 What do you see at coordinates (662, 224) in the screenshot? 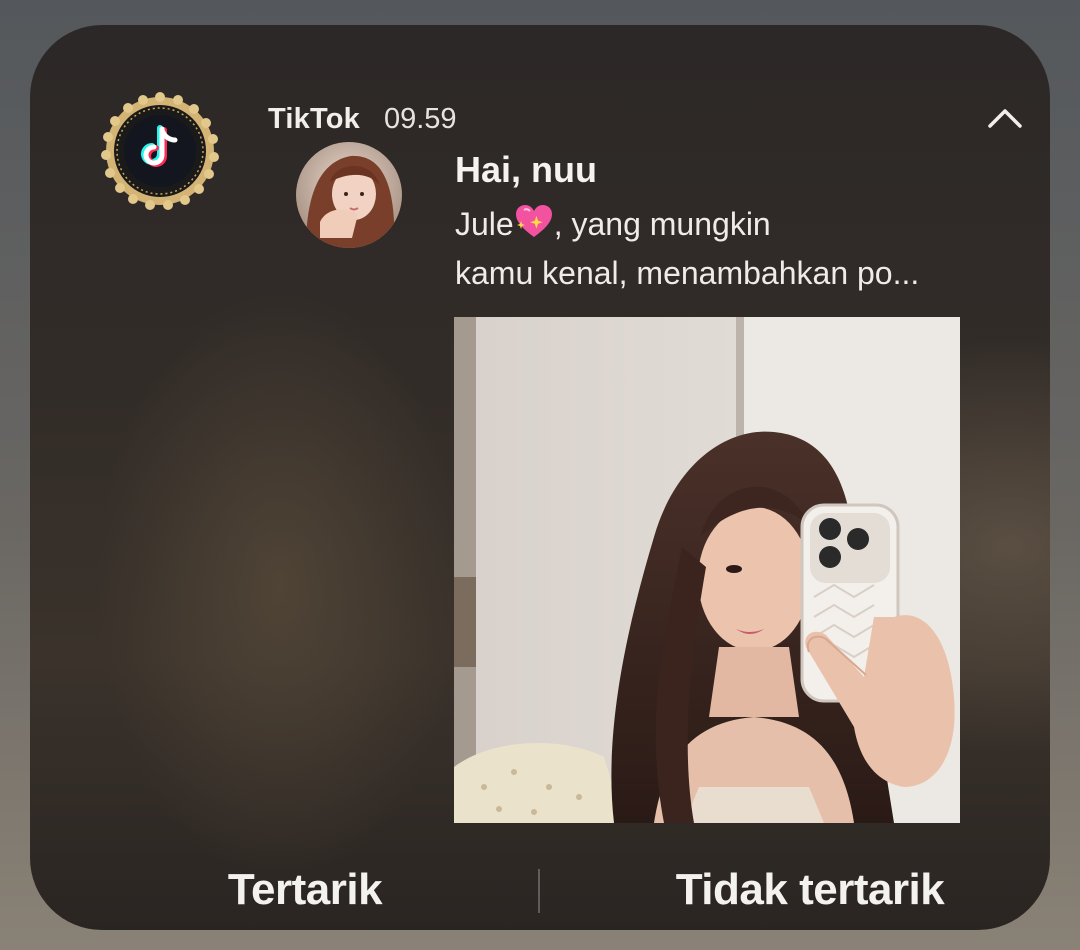
I see `body-line-1-rest: , yang mungkin` at bounding box center [662, 224].